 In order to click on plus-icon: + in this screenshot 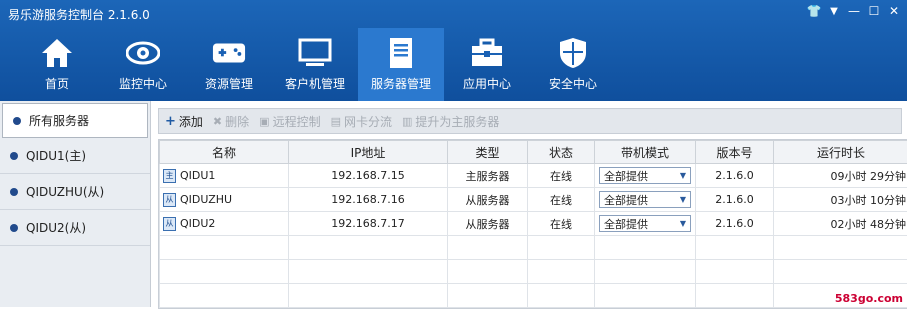, I will do `click(170, 121)`.